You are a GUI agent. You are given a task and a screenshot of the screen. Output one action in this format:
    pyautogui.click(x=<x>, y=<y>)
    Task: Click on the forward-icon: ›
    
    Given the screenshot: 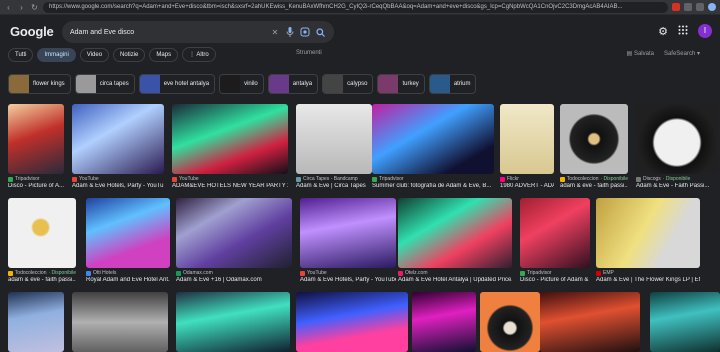 What is the action you would take?
    pyautogui.click(x=21, y=7)
    